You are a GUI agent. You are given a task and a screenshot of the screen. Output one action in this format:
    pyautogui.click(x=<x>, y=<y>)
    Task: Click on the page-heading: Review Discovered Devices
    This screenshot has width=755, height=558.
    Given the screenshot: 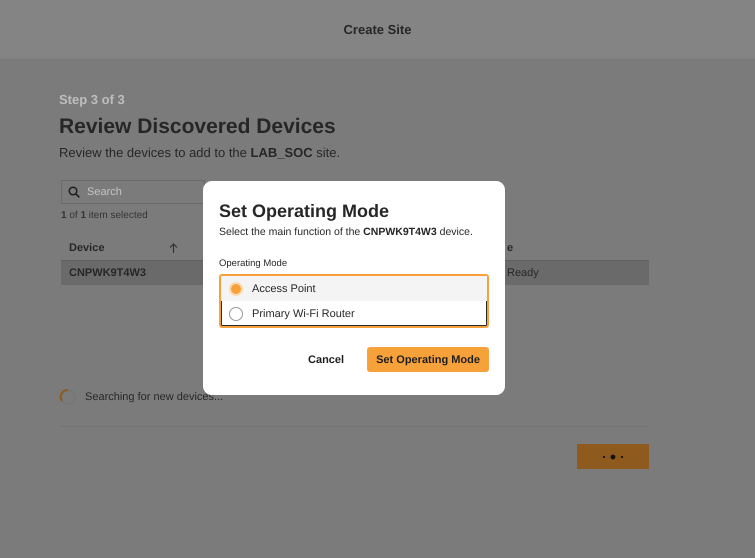 What is the action you would take?
    pyautogui.click(x=197, y=127)
    